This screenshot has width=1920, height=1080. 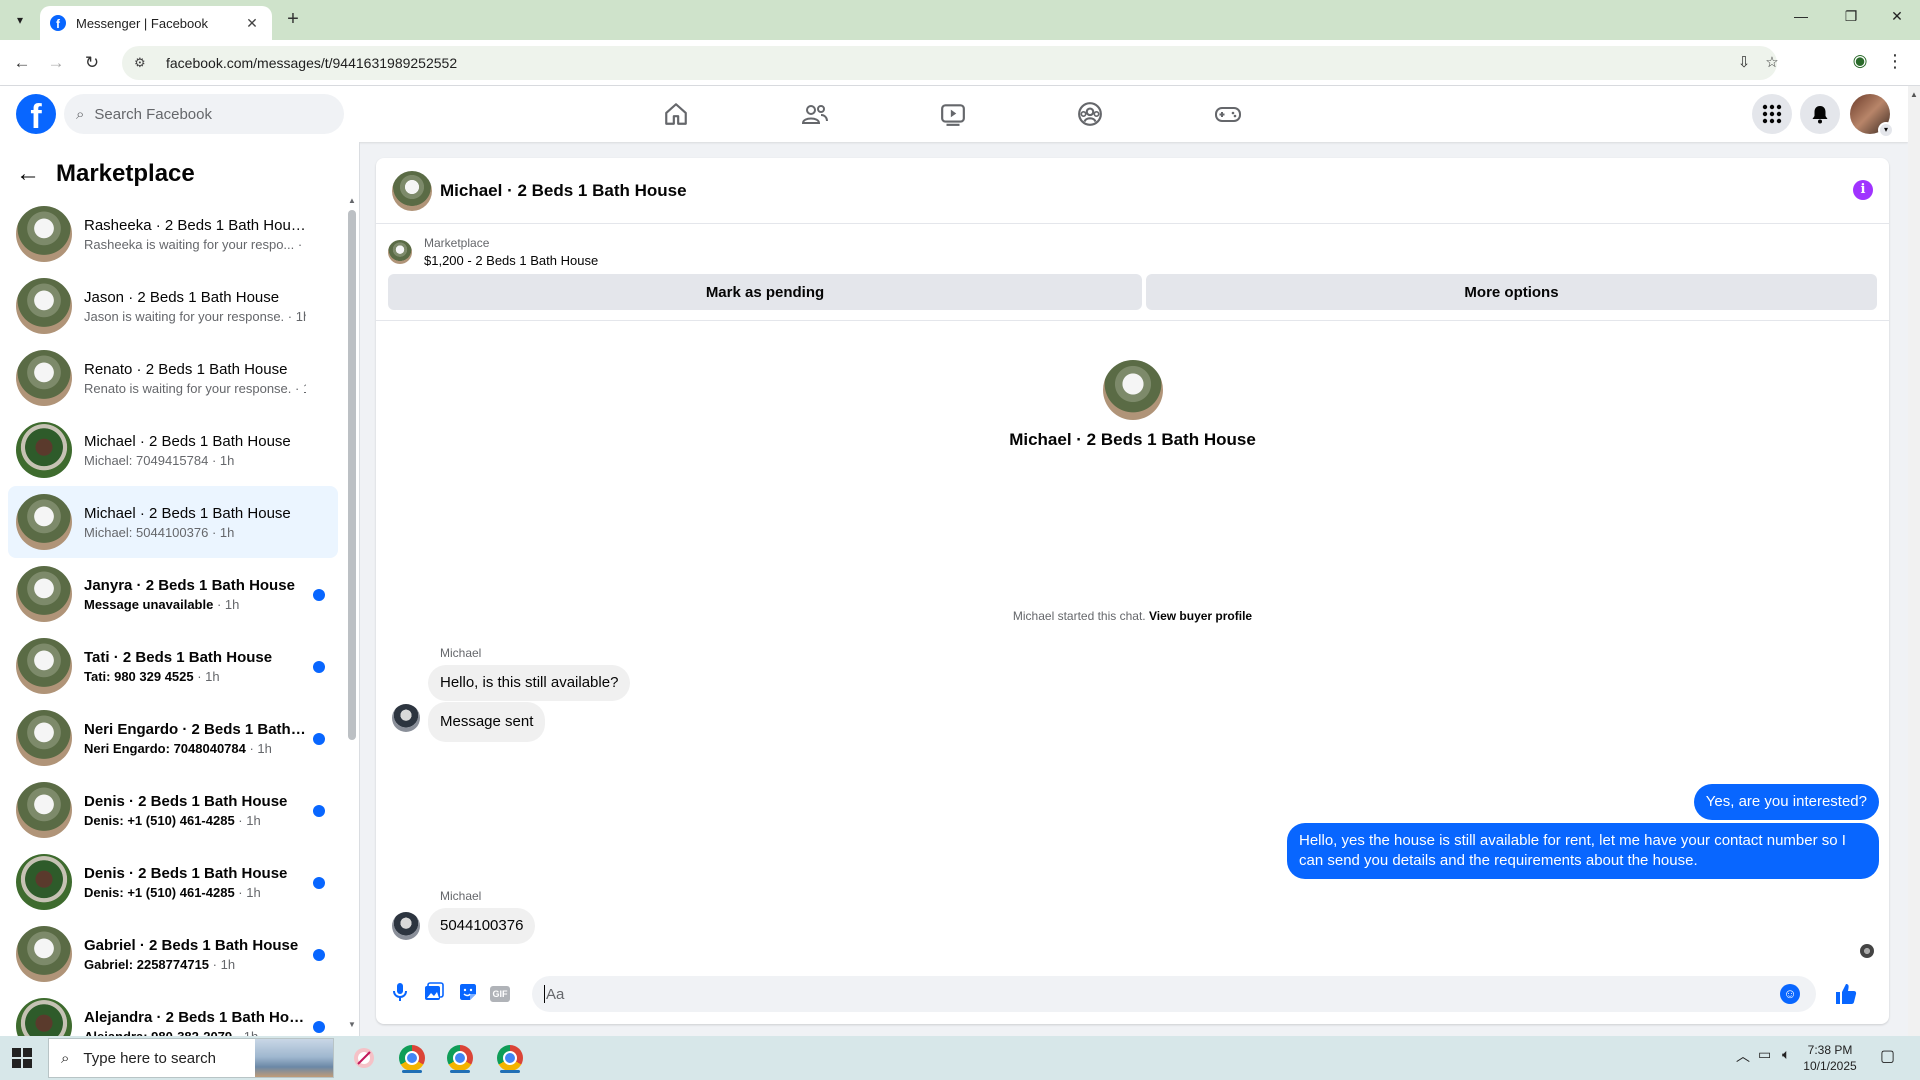 I want to click on view-buyer-profile-link: View buyer profile, so click(x=1200, y=616).